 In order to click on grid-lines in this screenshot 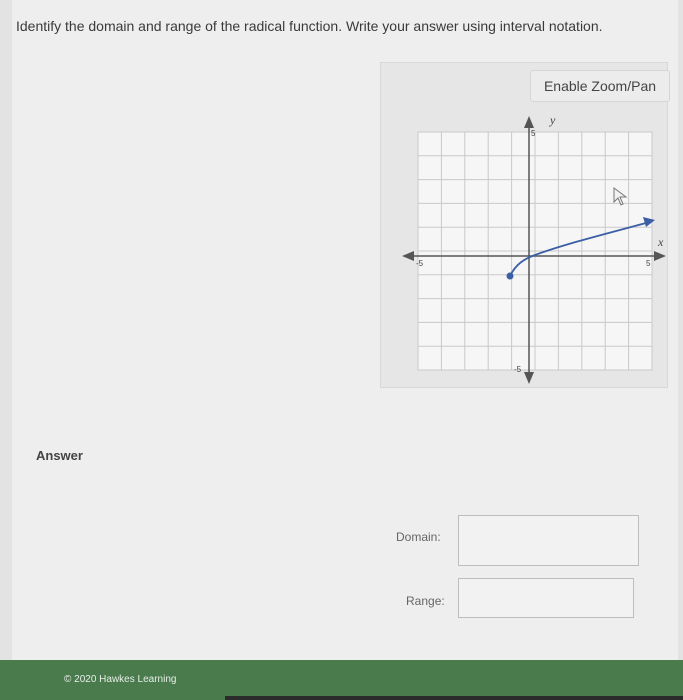, I will do `click(535, 251)`.